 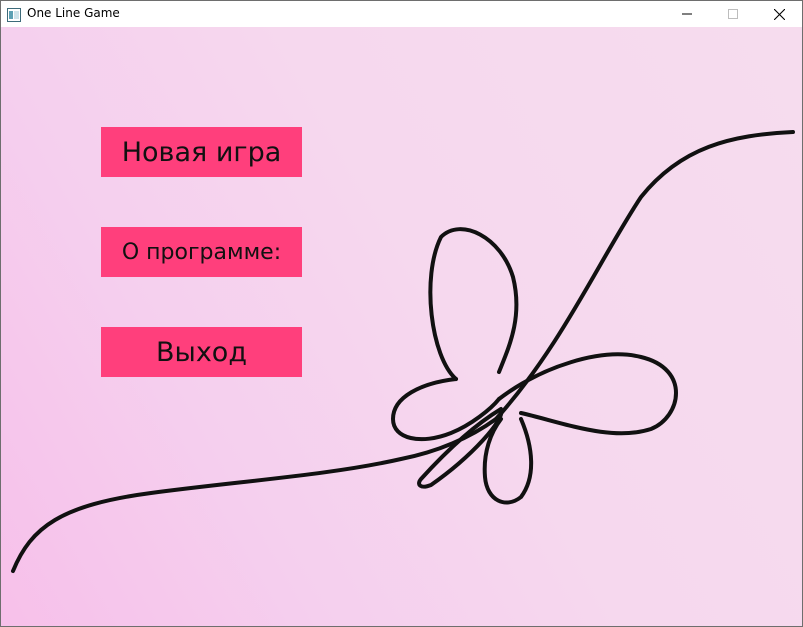 I want to click on minimize-button, so click(x=687, y=14).